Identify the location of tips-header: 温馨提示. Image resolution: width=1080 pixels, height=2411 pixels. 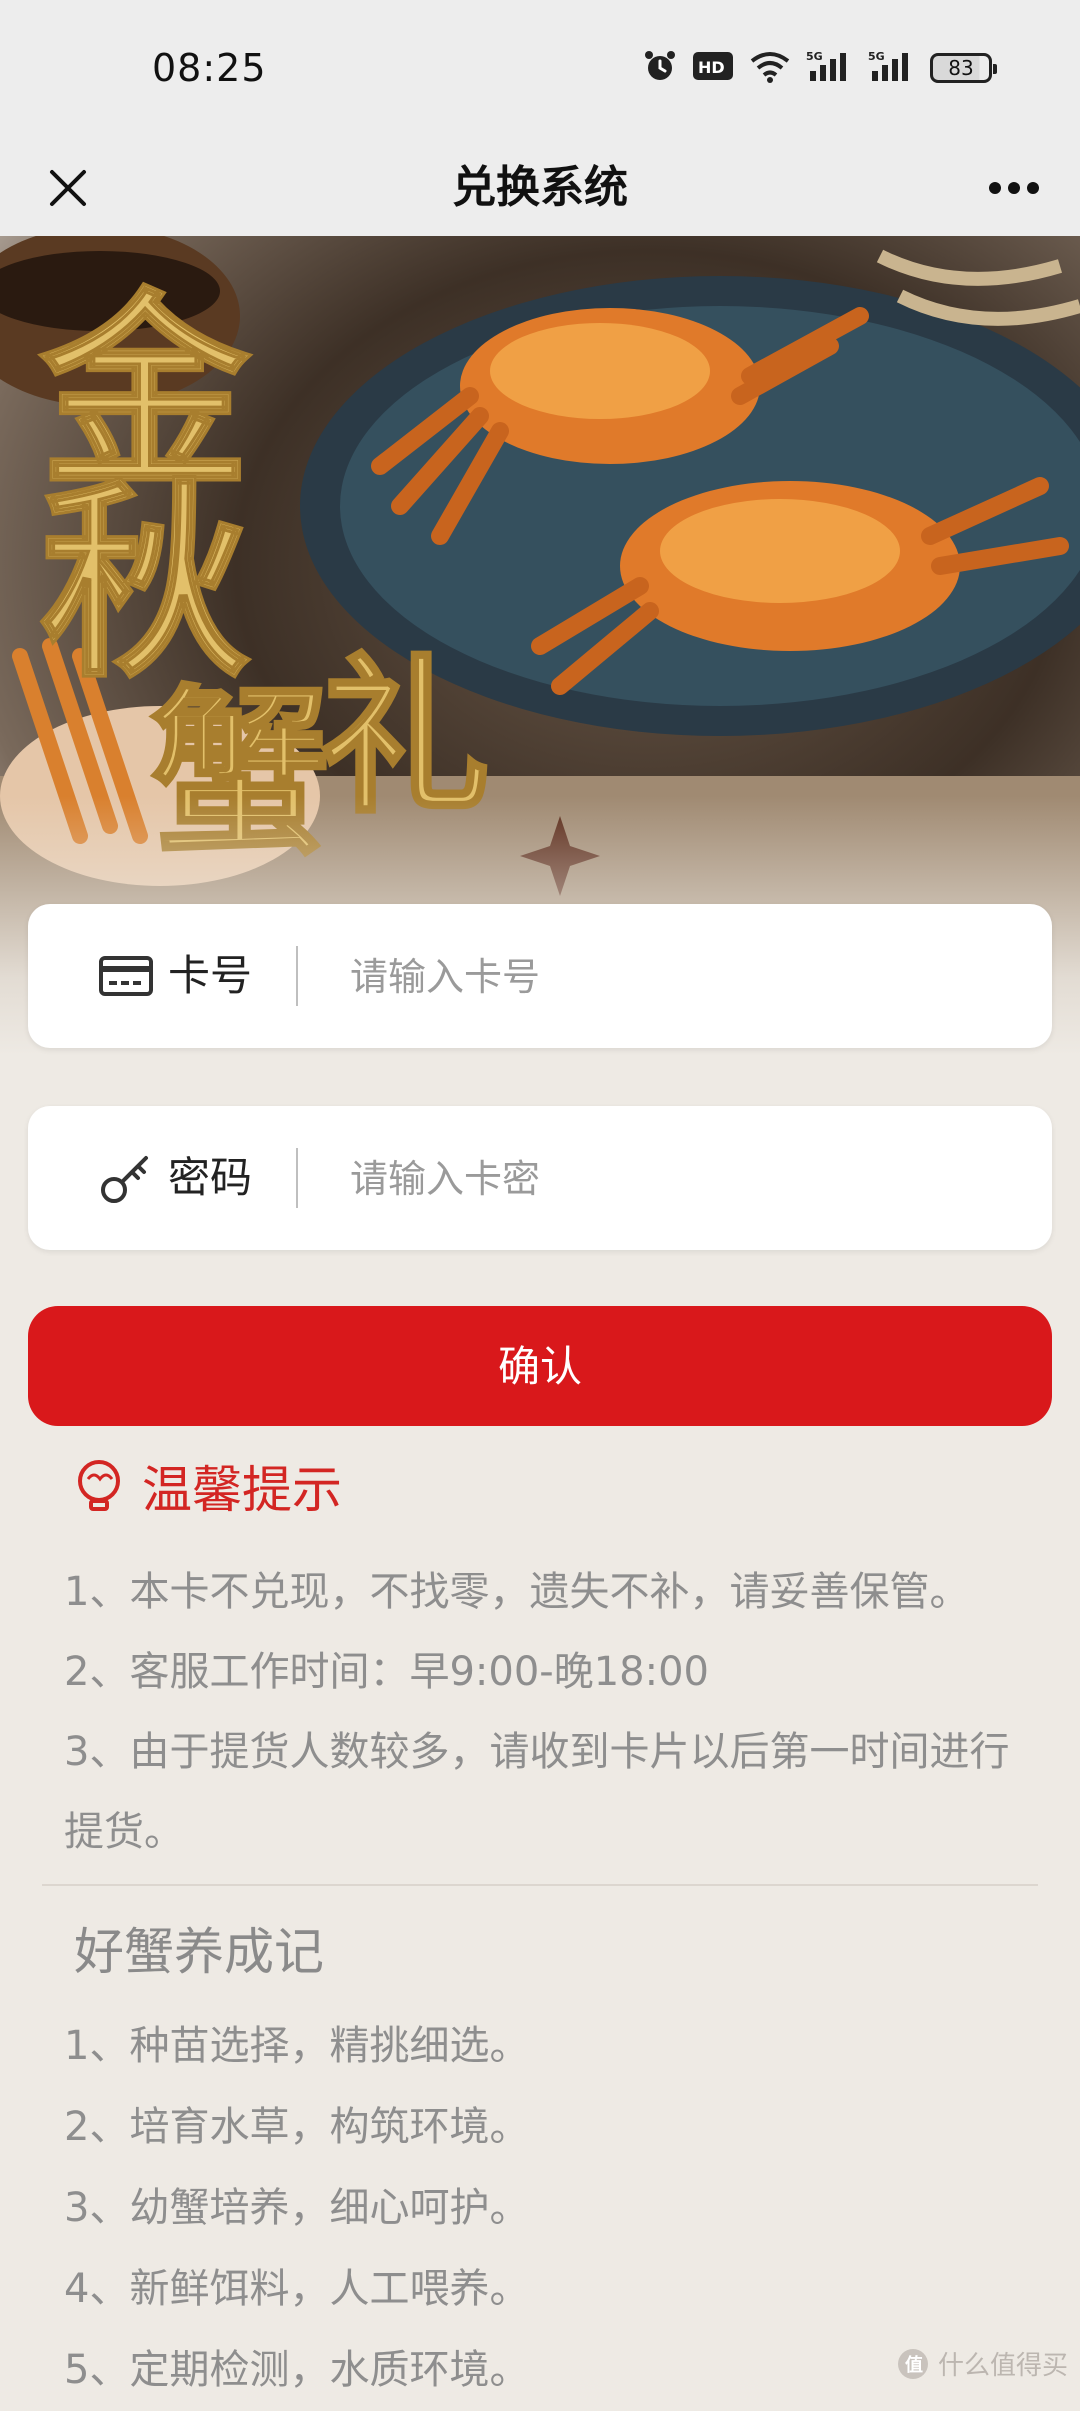
(206, 1486).